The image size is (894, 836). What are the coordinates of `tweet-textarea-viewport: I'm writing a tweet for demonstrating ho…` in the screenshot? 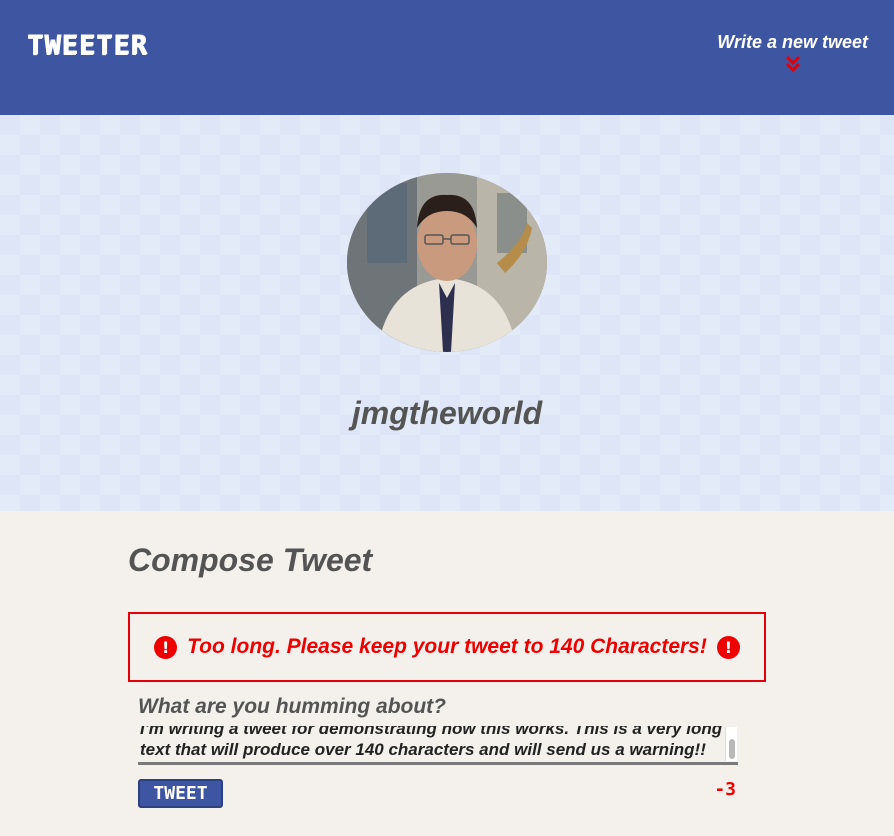 It's located at (438, 744).